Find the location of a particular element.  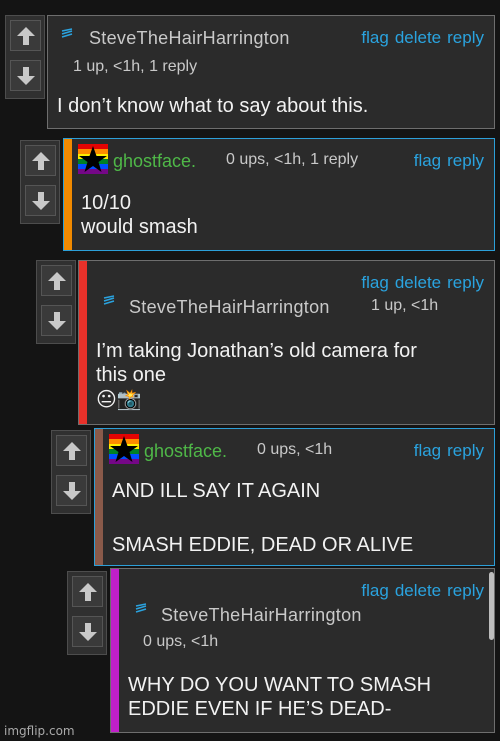

comment-line: this one is located at coordinates (131, 375).